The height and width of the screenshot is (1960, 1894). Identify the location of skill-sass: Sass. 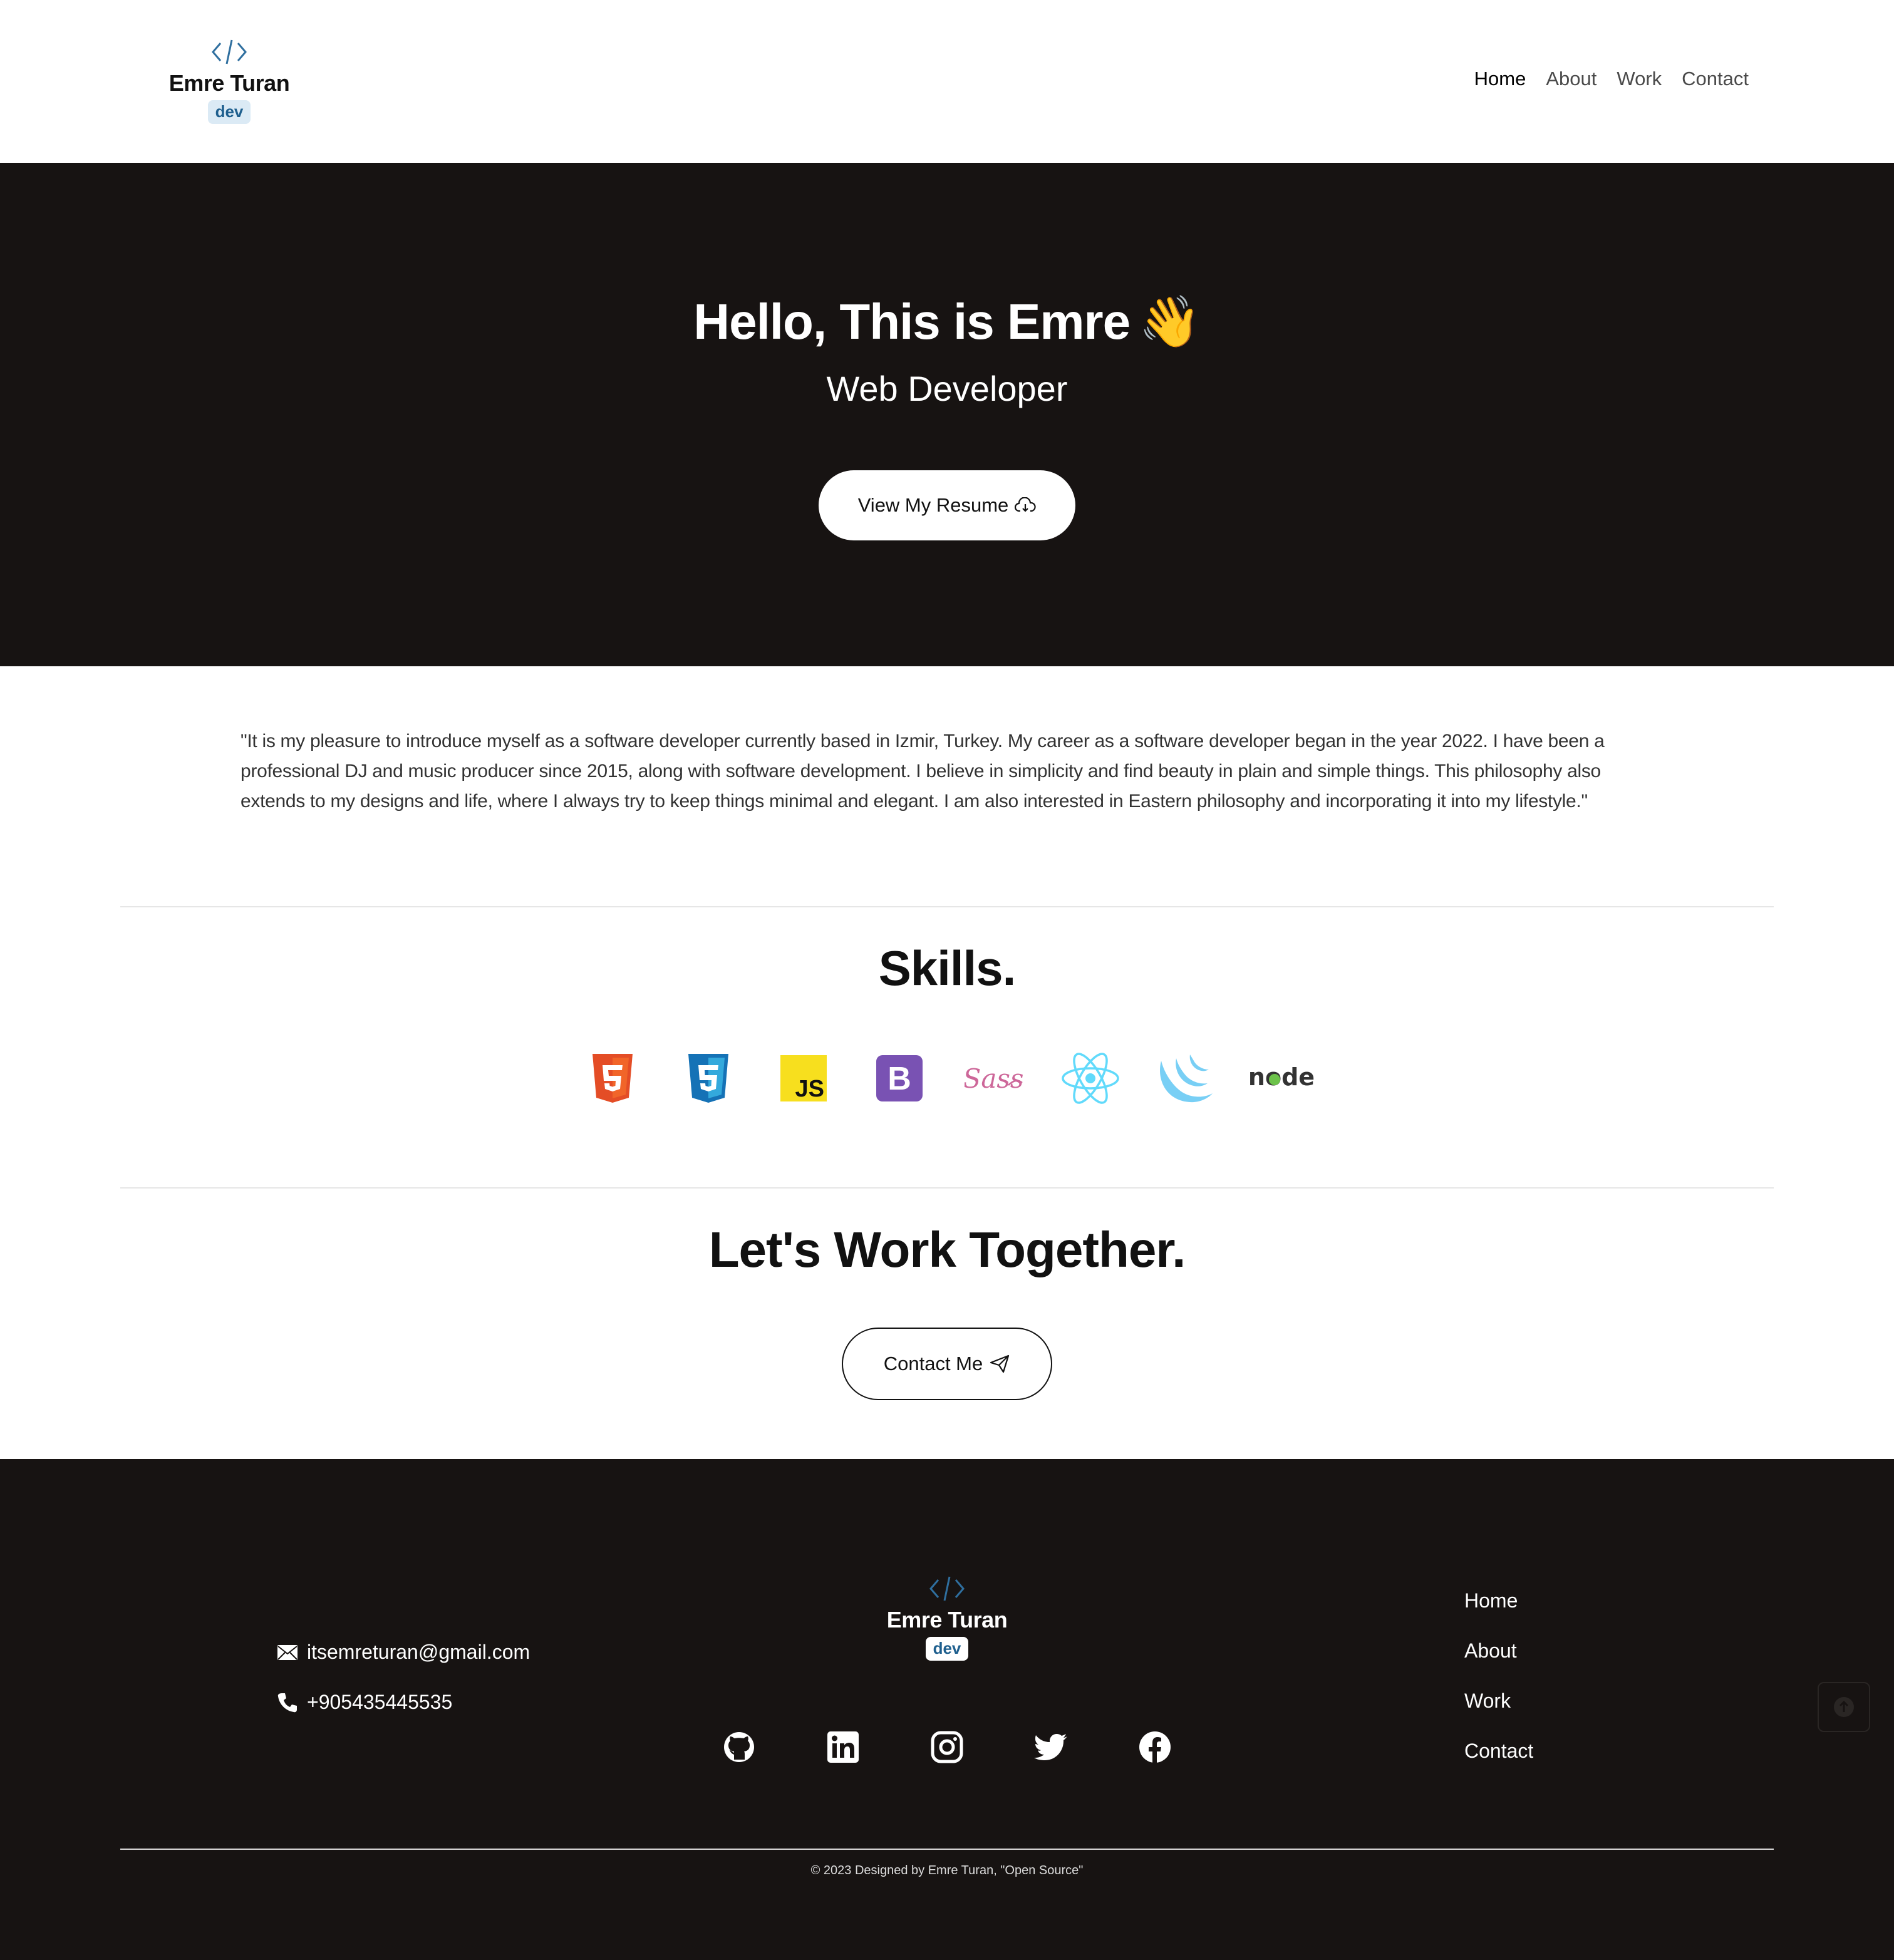
(995, 1078).